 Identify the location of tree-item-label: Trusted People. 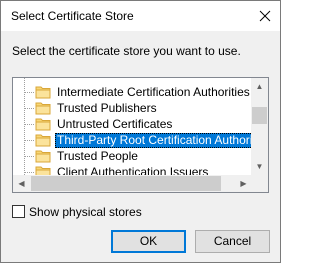
(97, 156).